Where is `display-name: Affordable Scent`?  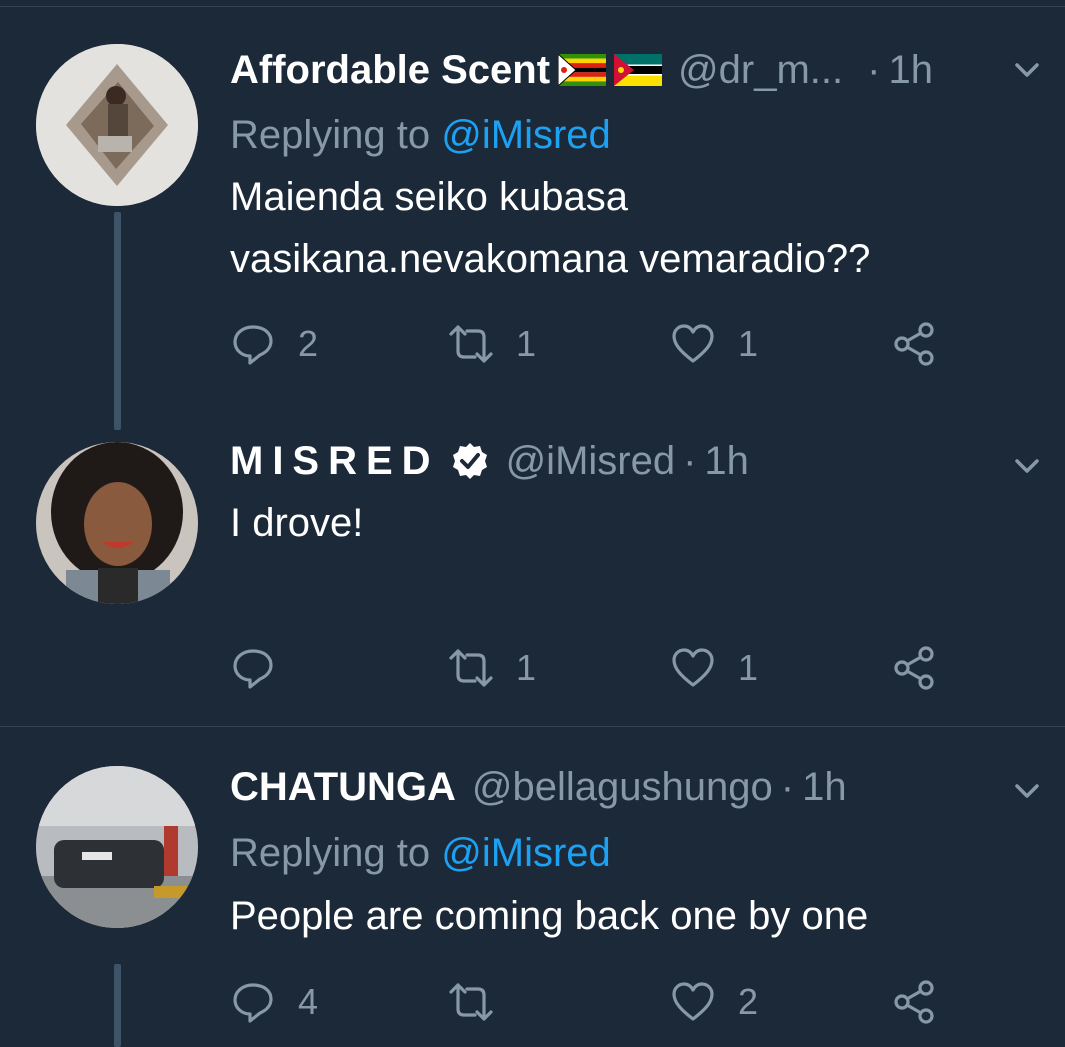 display-name: Affordable Scent is located at coordinates (390, 70).